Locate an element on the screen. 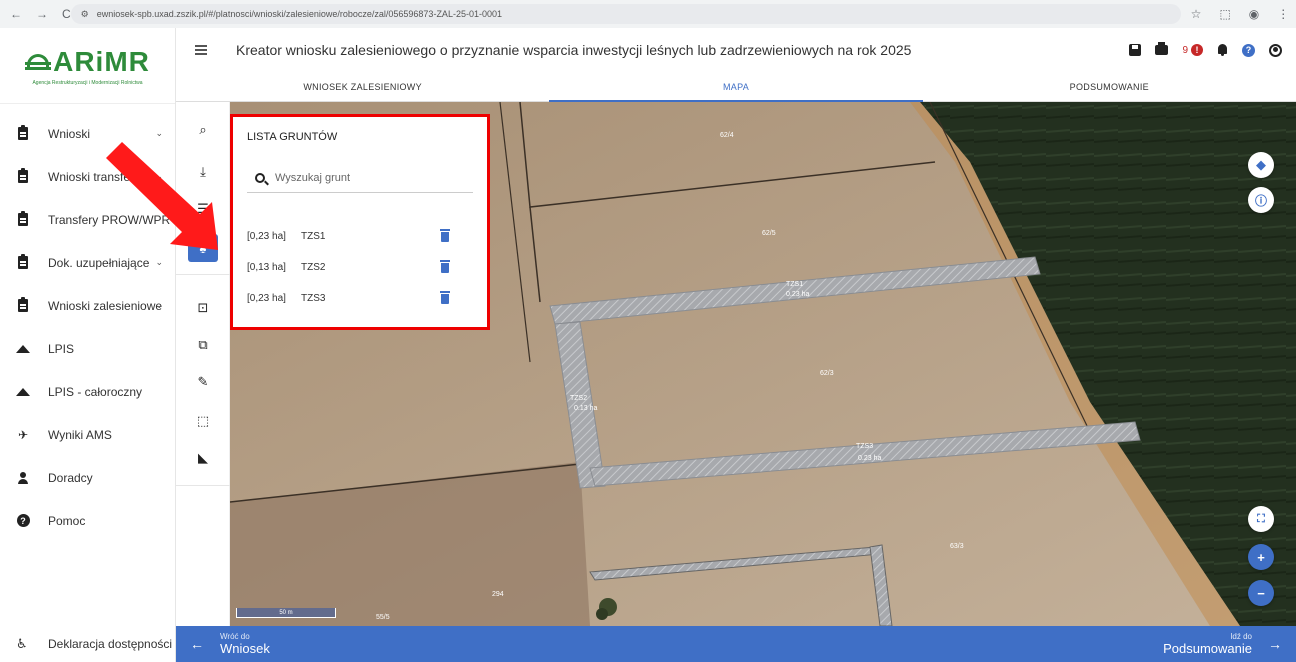 The image size is (1296, 662). parcel-row: [0,23 ha] TZS3 is located at coordinates (360, 298).